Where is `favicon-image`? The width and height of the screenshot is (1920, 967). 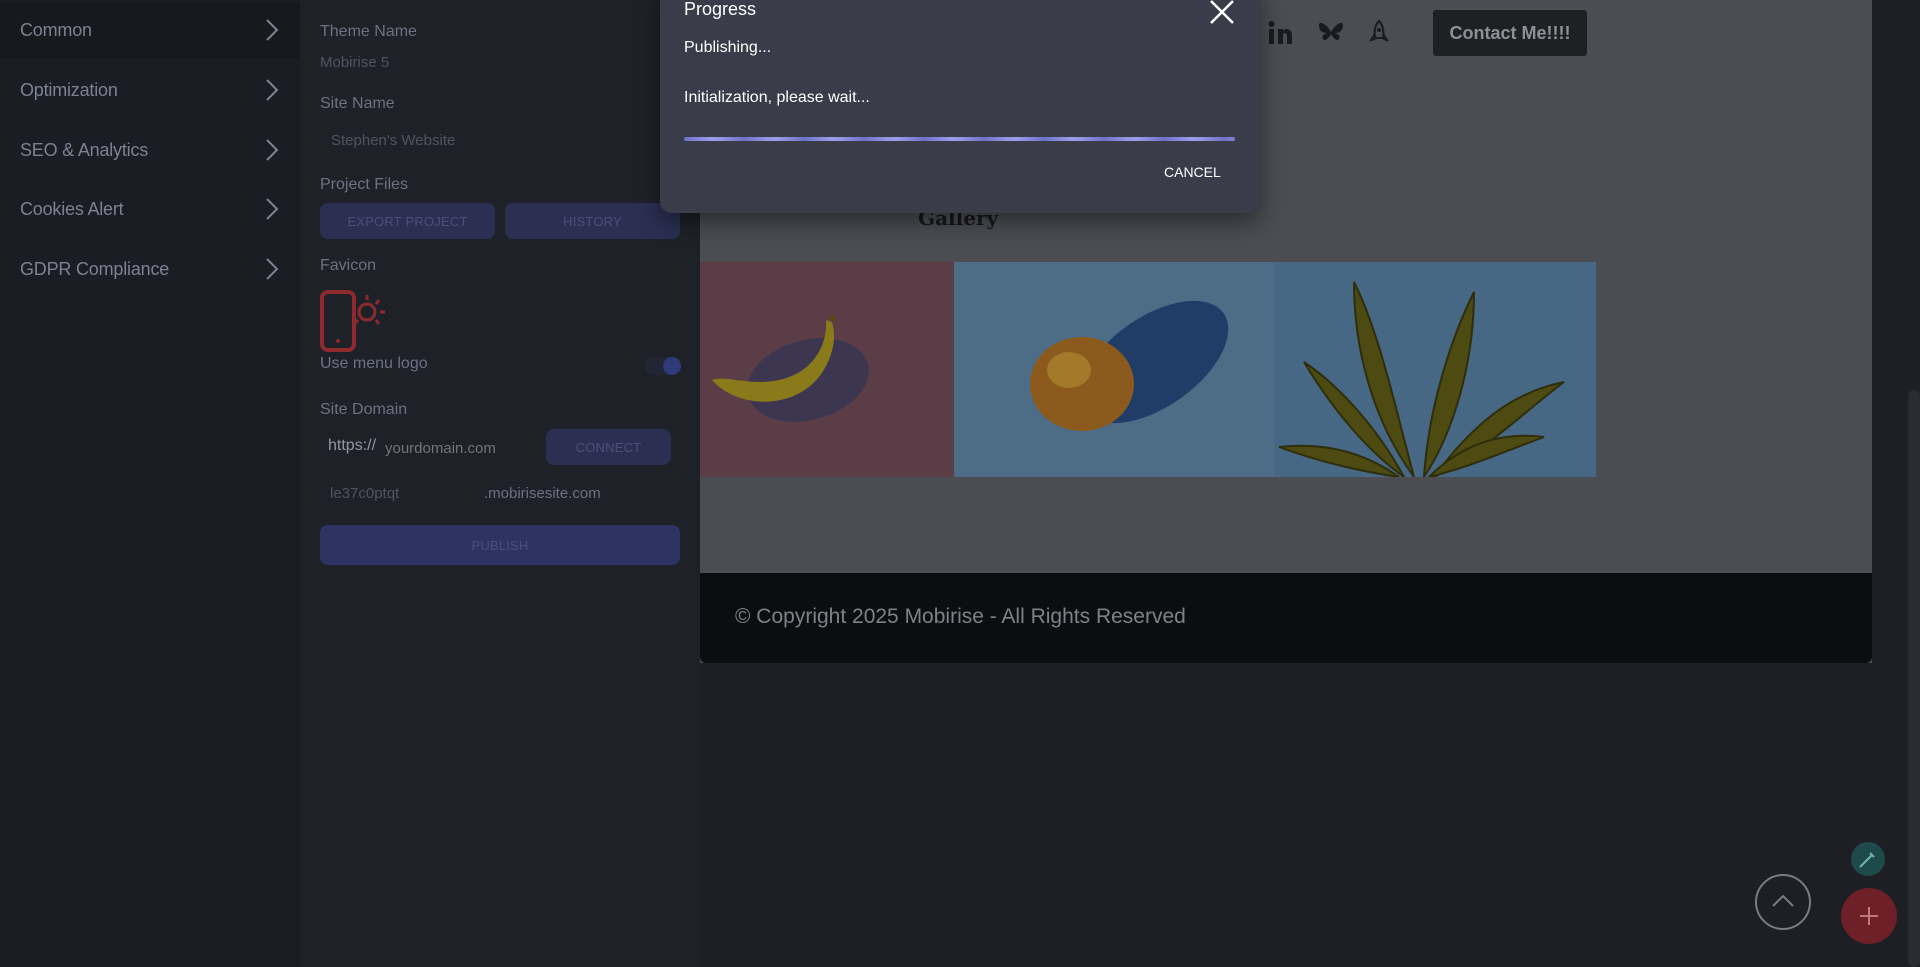 favicon-image is located at coordinates (354, 319).